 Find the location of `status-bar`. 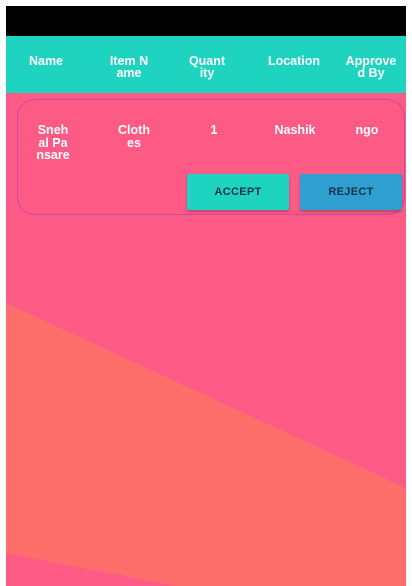

status-bar is located at coordinates (206, 21).